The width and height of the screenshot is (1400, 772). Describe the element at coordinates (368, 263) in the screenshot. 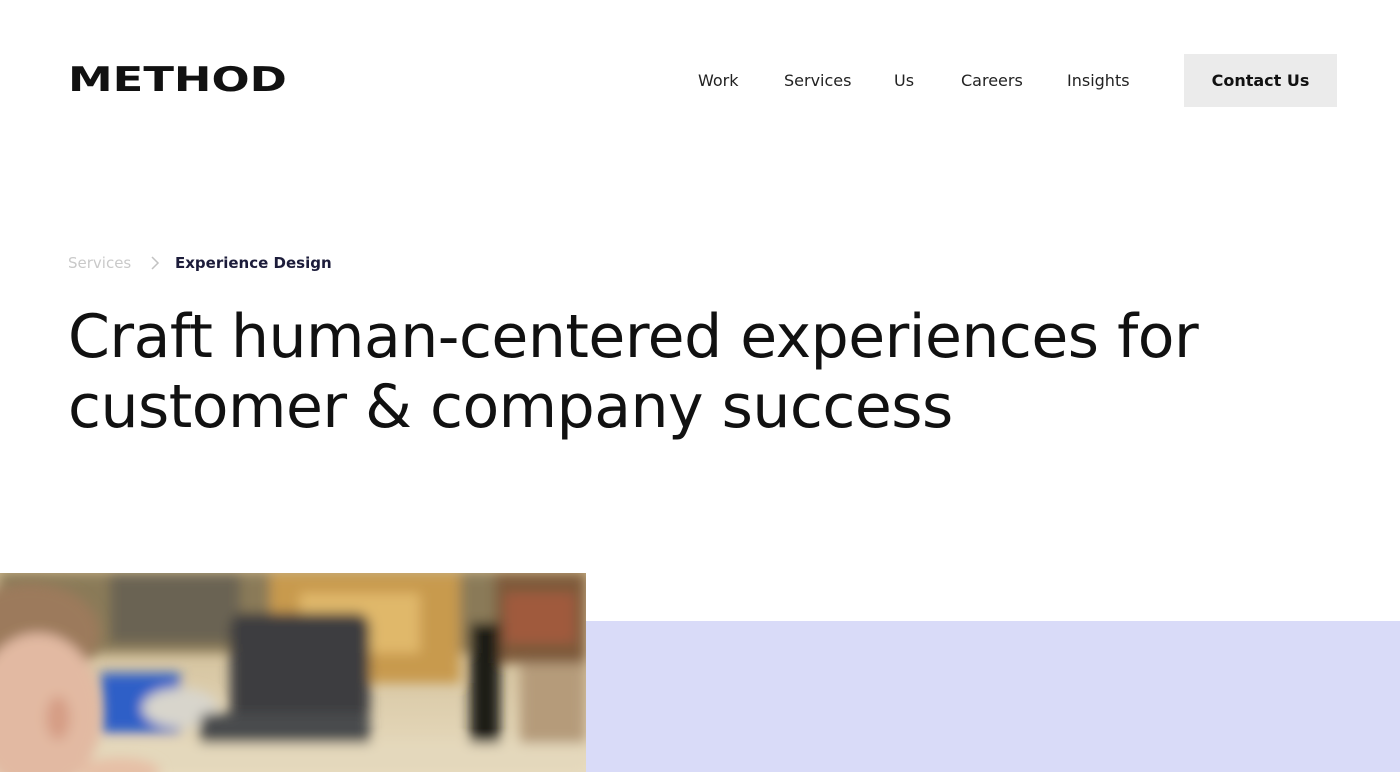

I see `breadcrumb: Services Experience Design` at that location.